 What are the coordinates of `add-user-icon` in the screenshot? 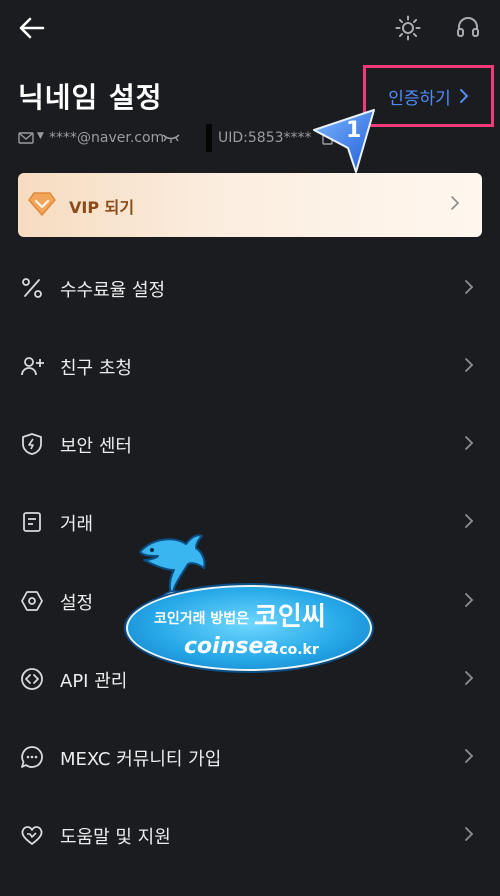 It's located at (32, 366).